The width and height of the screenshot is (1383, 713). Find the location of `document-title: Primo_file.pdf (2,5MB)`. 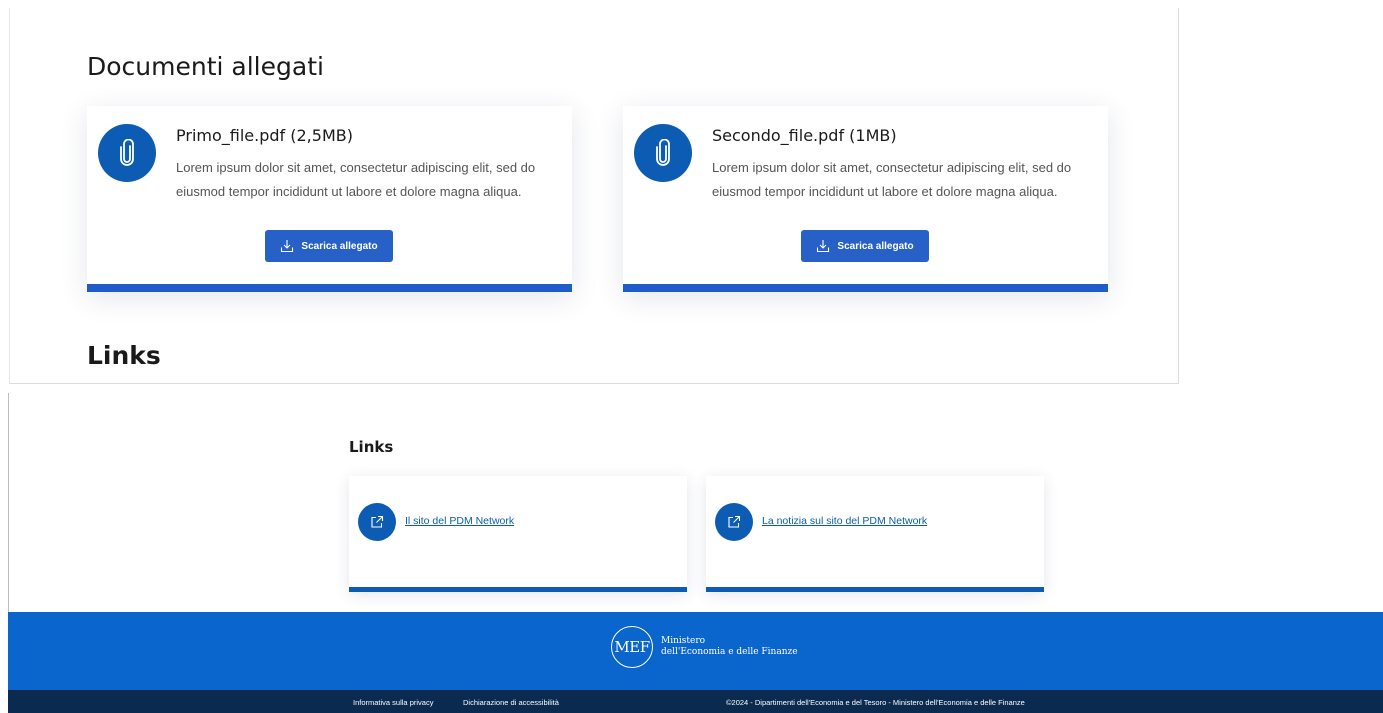

document-title: Primo_file.pdf (2,5MB) is located at coordinates (264, 135).